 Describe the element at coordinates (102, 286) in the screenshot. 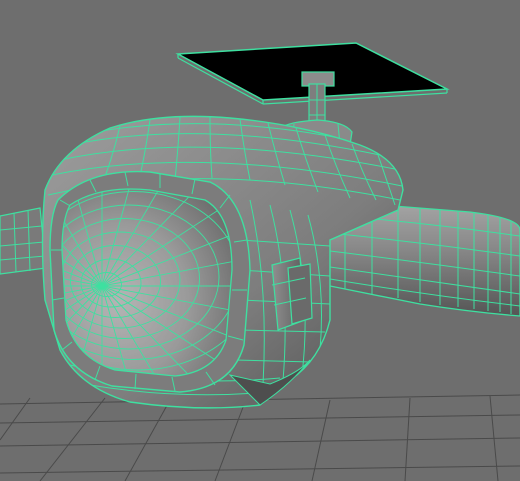

I see `lens-pole` at that location.